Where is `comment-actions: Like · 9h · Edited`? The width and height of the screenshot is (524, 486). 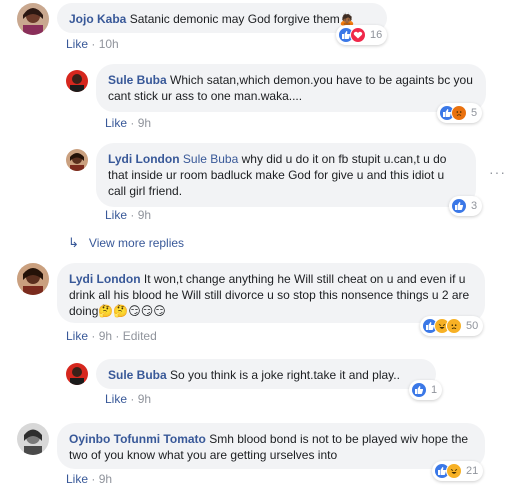
comment-actions: Like · 9h · Edited is located at coordinates (111, 336).